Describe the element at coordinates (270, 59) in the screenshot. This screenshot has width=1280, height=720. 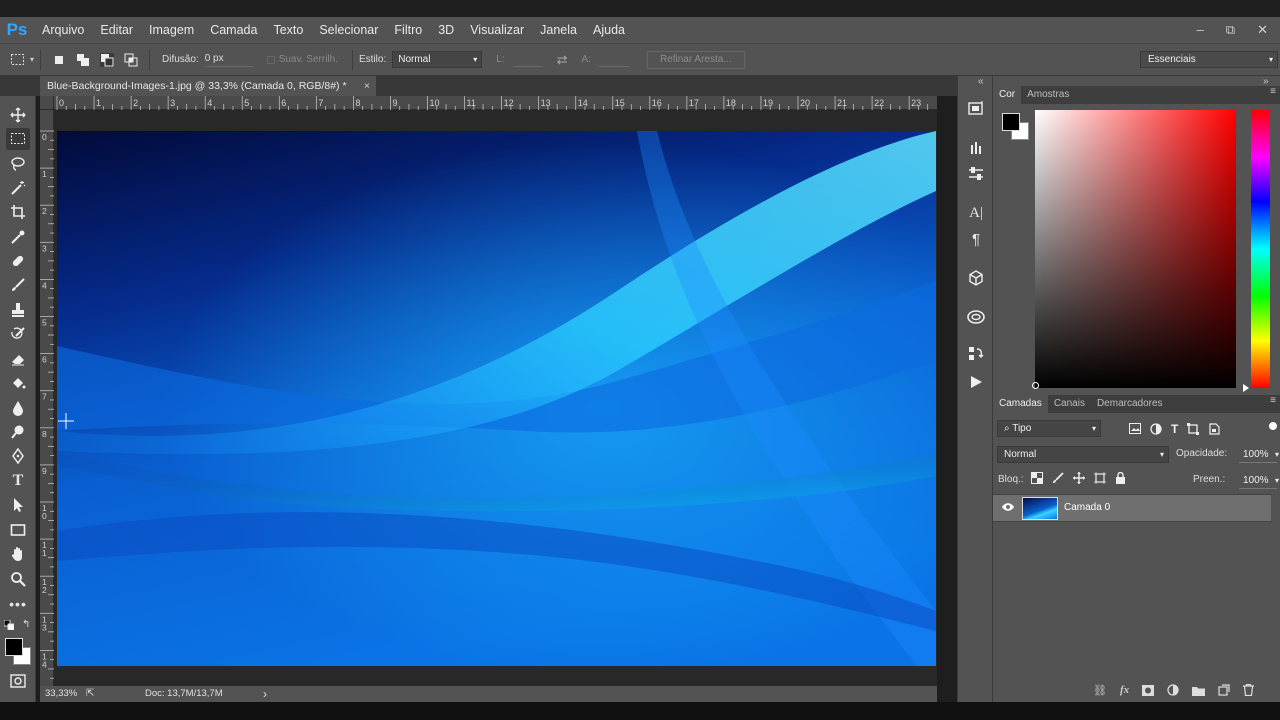
I see `antialias-checkbox` at that location.